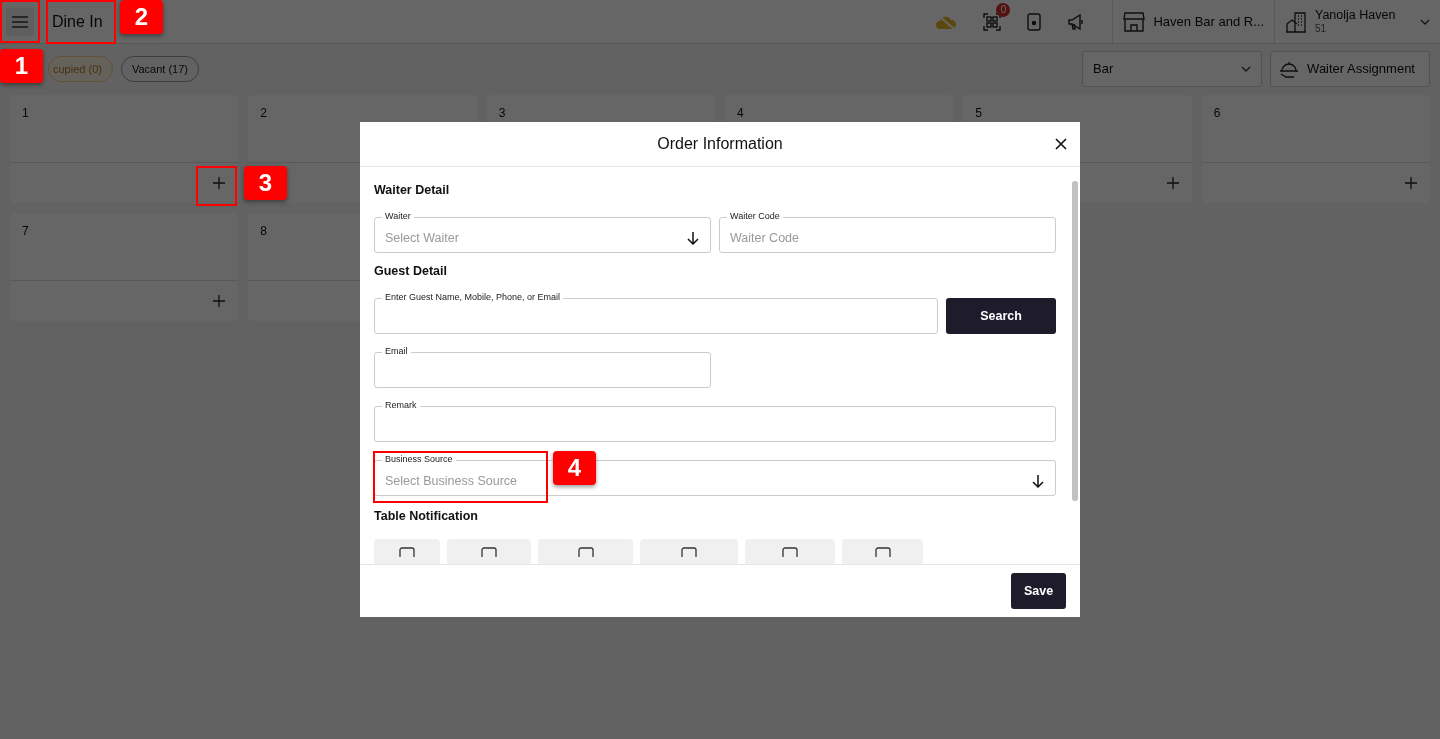  What do you see at coordinates (21, 66) in the screenshot?
I see `step-marker: 1` at bounding box center [21, 66].